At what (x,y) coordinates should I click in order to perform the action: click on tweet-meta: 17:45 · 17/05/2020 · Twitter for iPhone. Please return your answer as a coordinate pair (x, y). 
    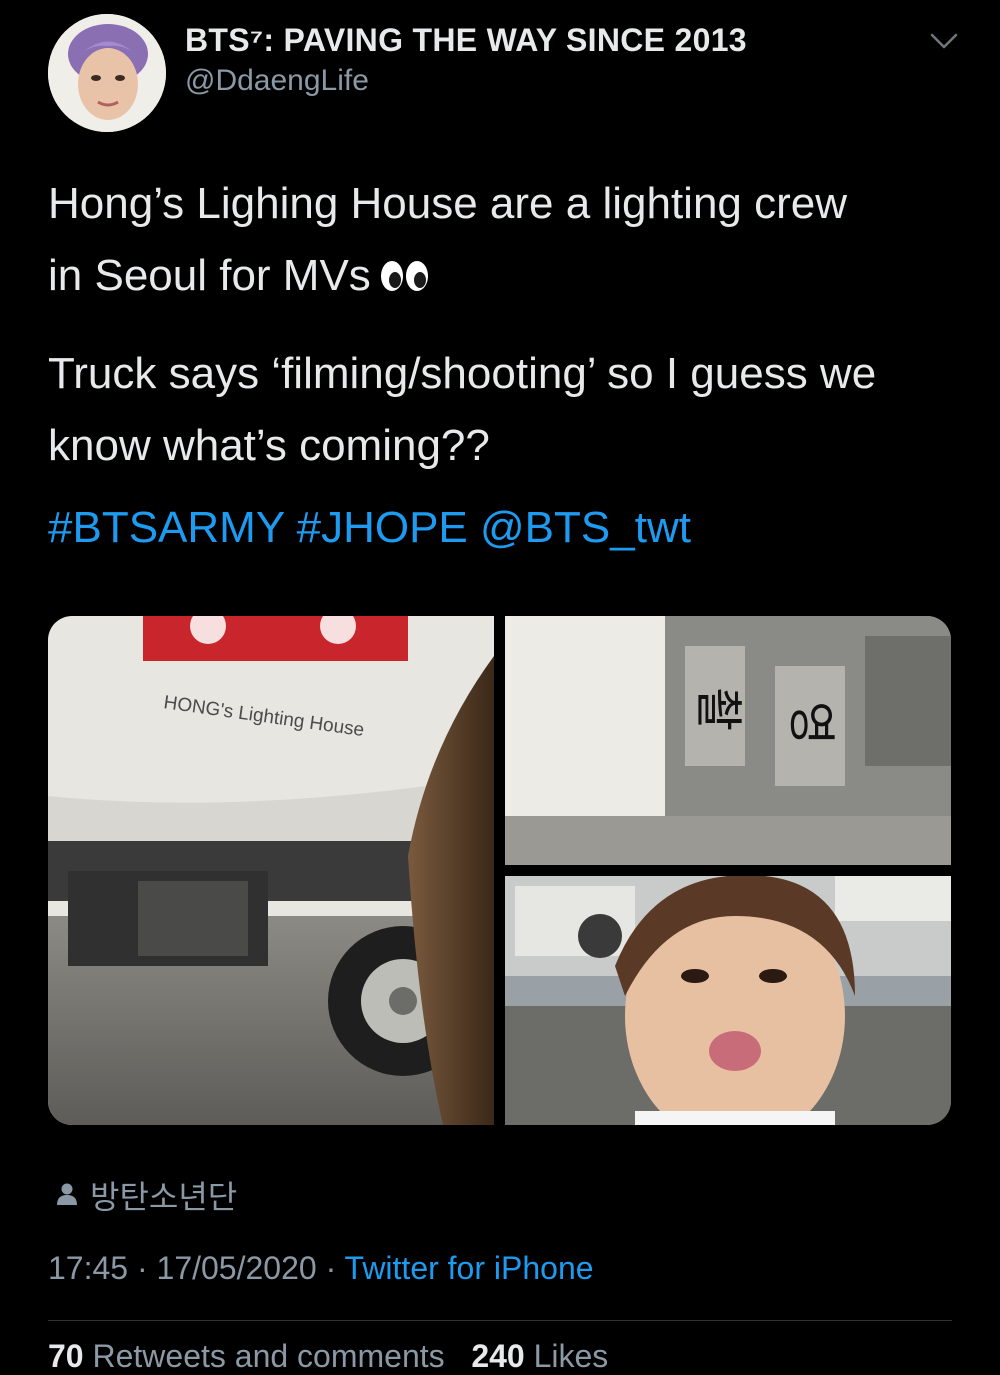
    Looking at the image, I should click on (321, 1268).